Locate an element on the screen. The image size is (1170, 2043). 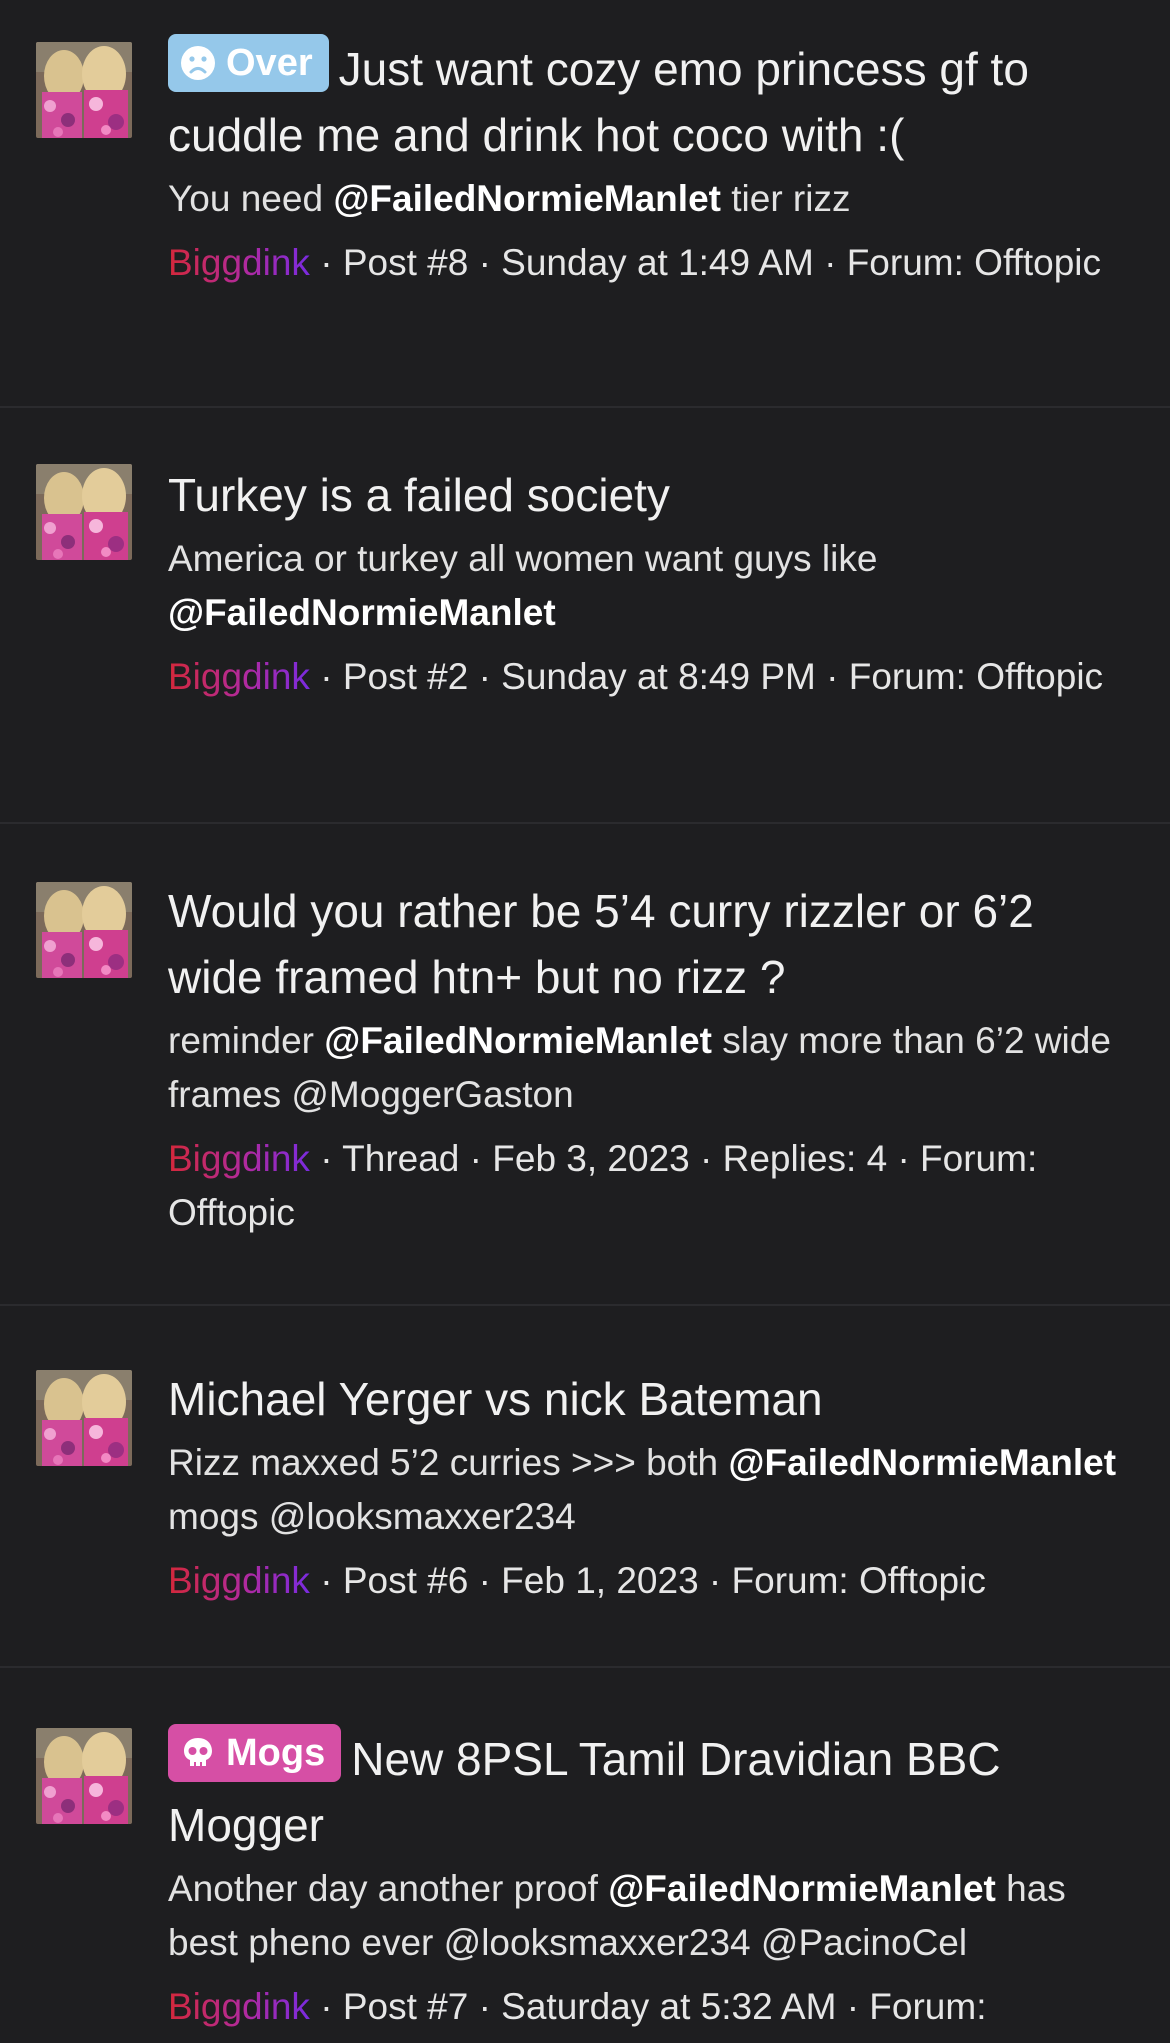
sad-face-icon is located at coordinates (198, 63).